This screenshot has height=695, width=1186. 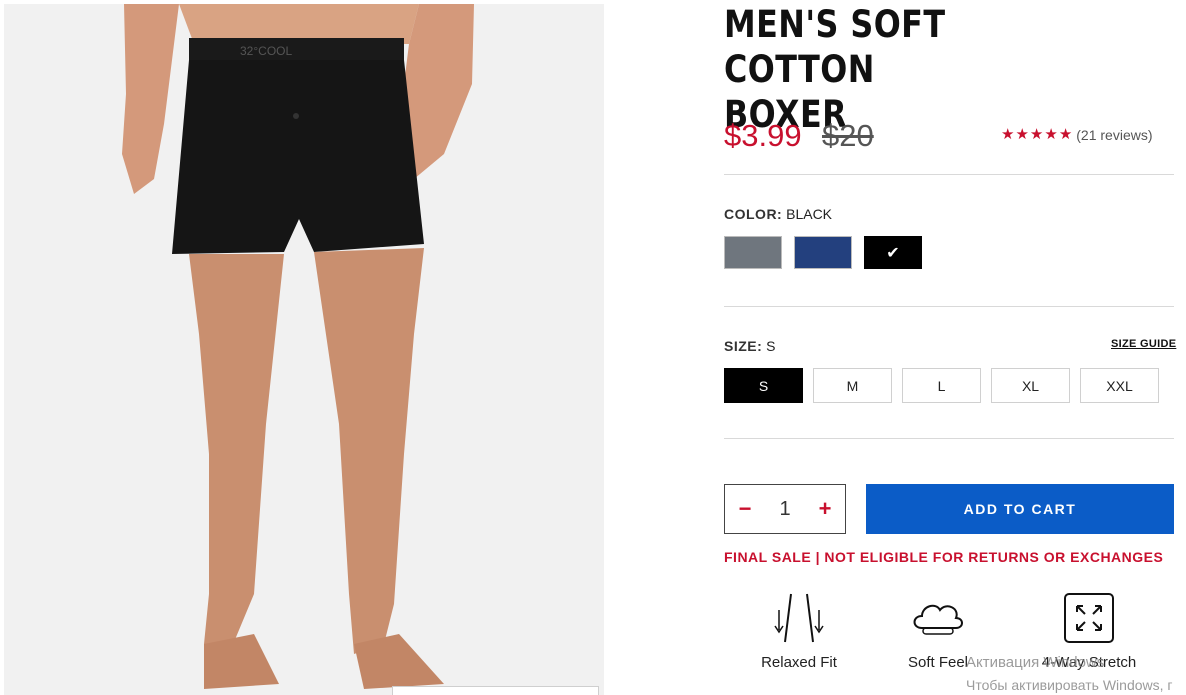 What do you see at coordinates (809, 214) in the screenshot?
I see `color-selected-value: BLACK` at bounding box center [809, 214].